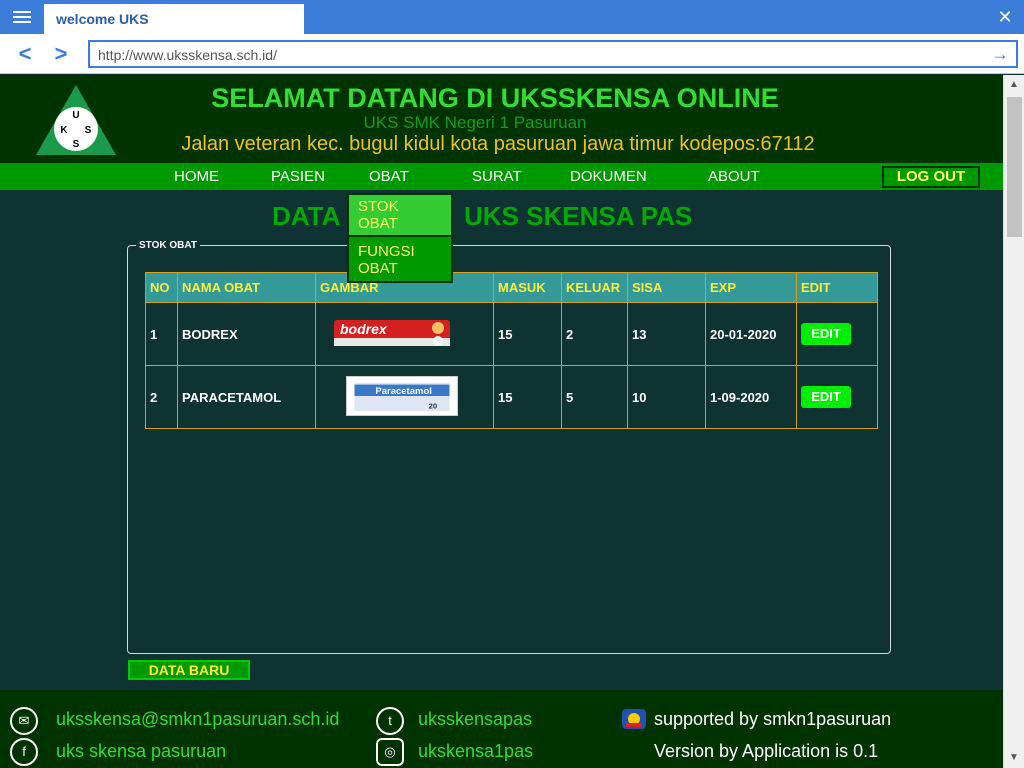 This screenshot has width=1024, height=768. I want to click on go-arrow-icon: →, so click(1000, 54).